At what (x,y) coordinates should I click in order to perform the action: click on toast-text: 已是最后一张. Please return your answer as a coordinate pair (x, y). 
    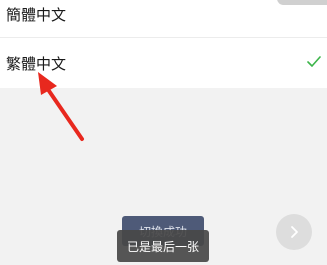
    Looking at the image, I should click on (162, 246).